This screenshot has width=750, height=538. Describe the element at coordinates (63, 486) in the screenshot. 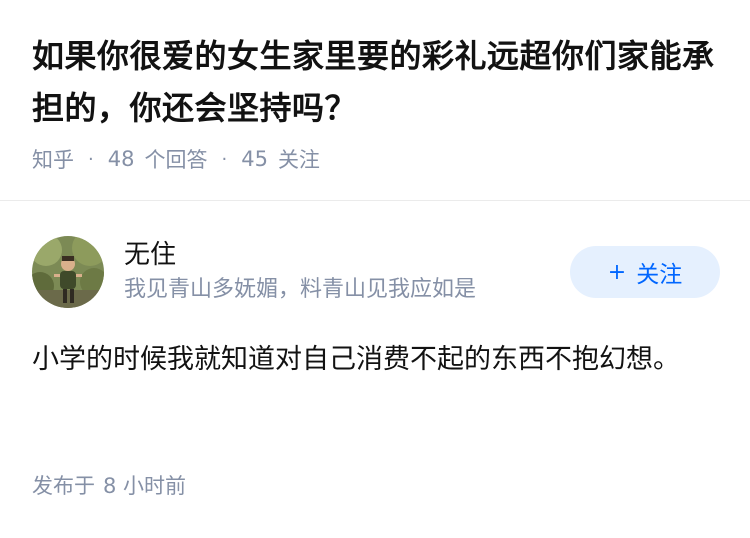

I see `time-prefix: 发布于` at that location.